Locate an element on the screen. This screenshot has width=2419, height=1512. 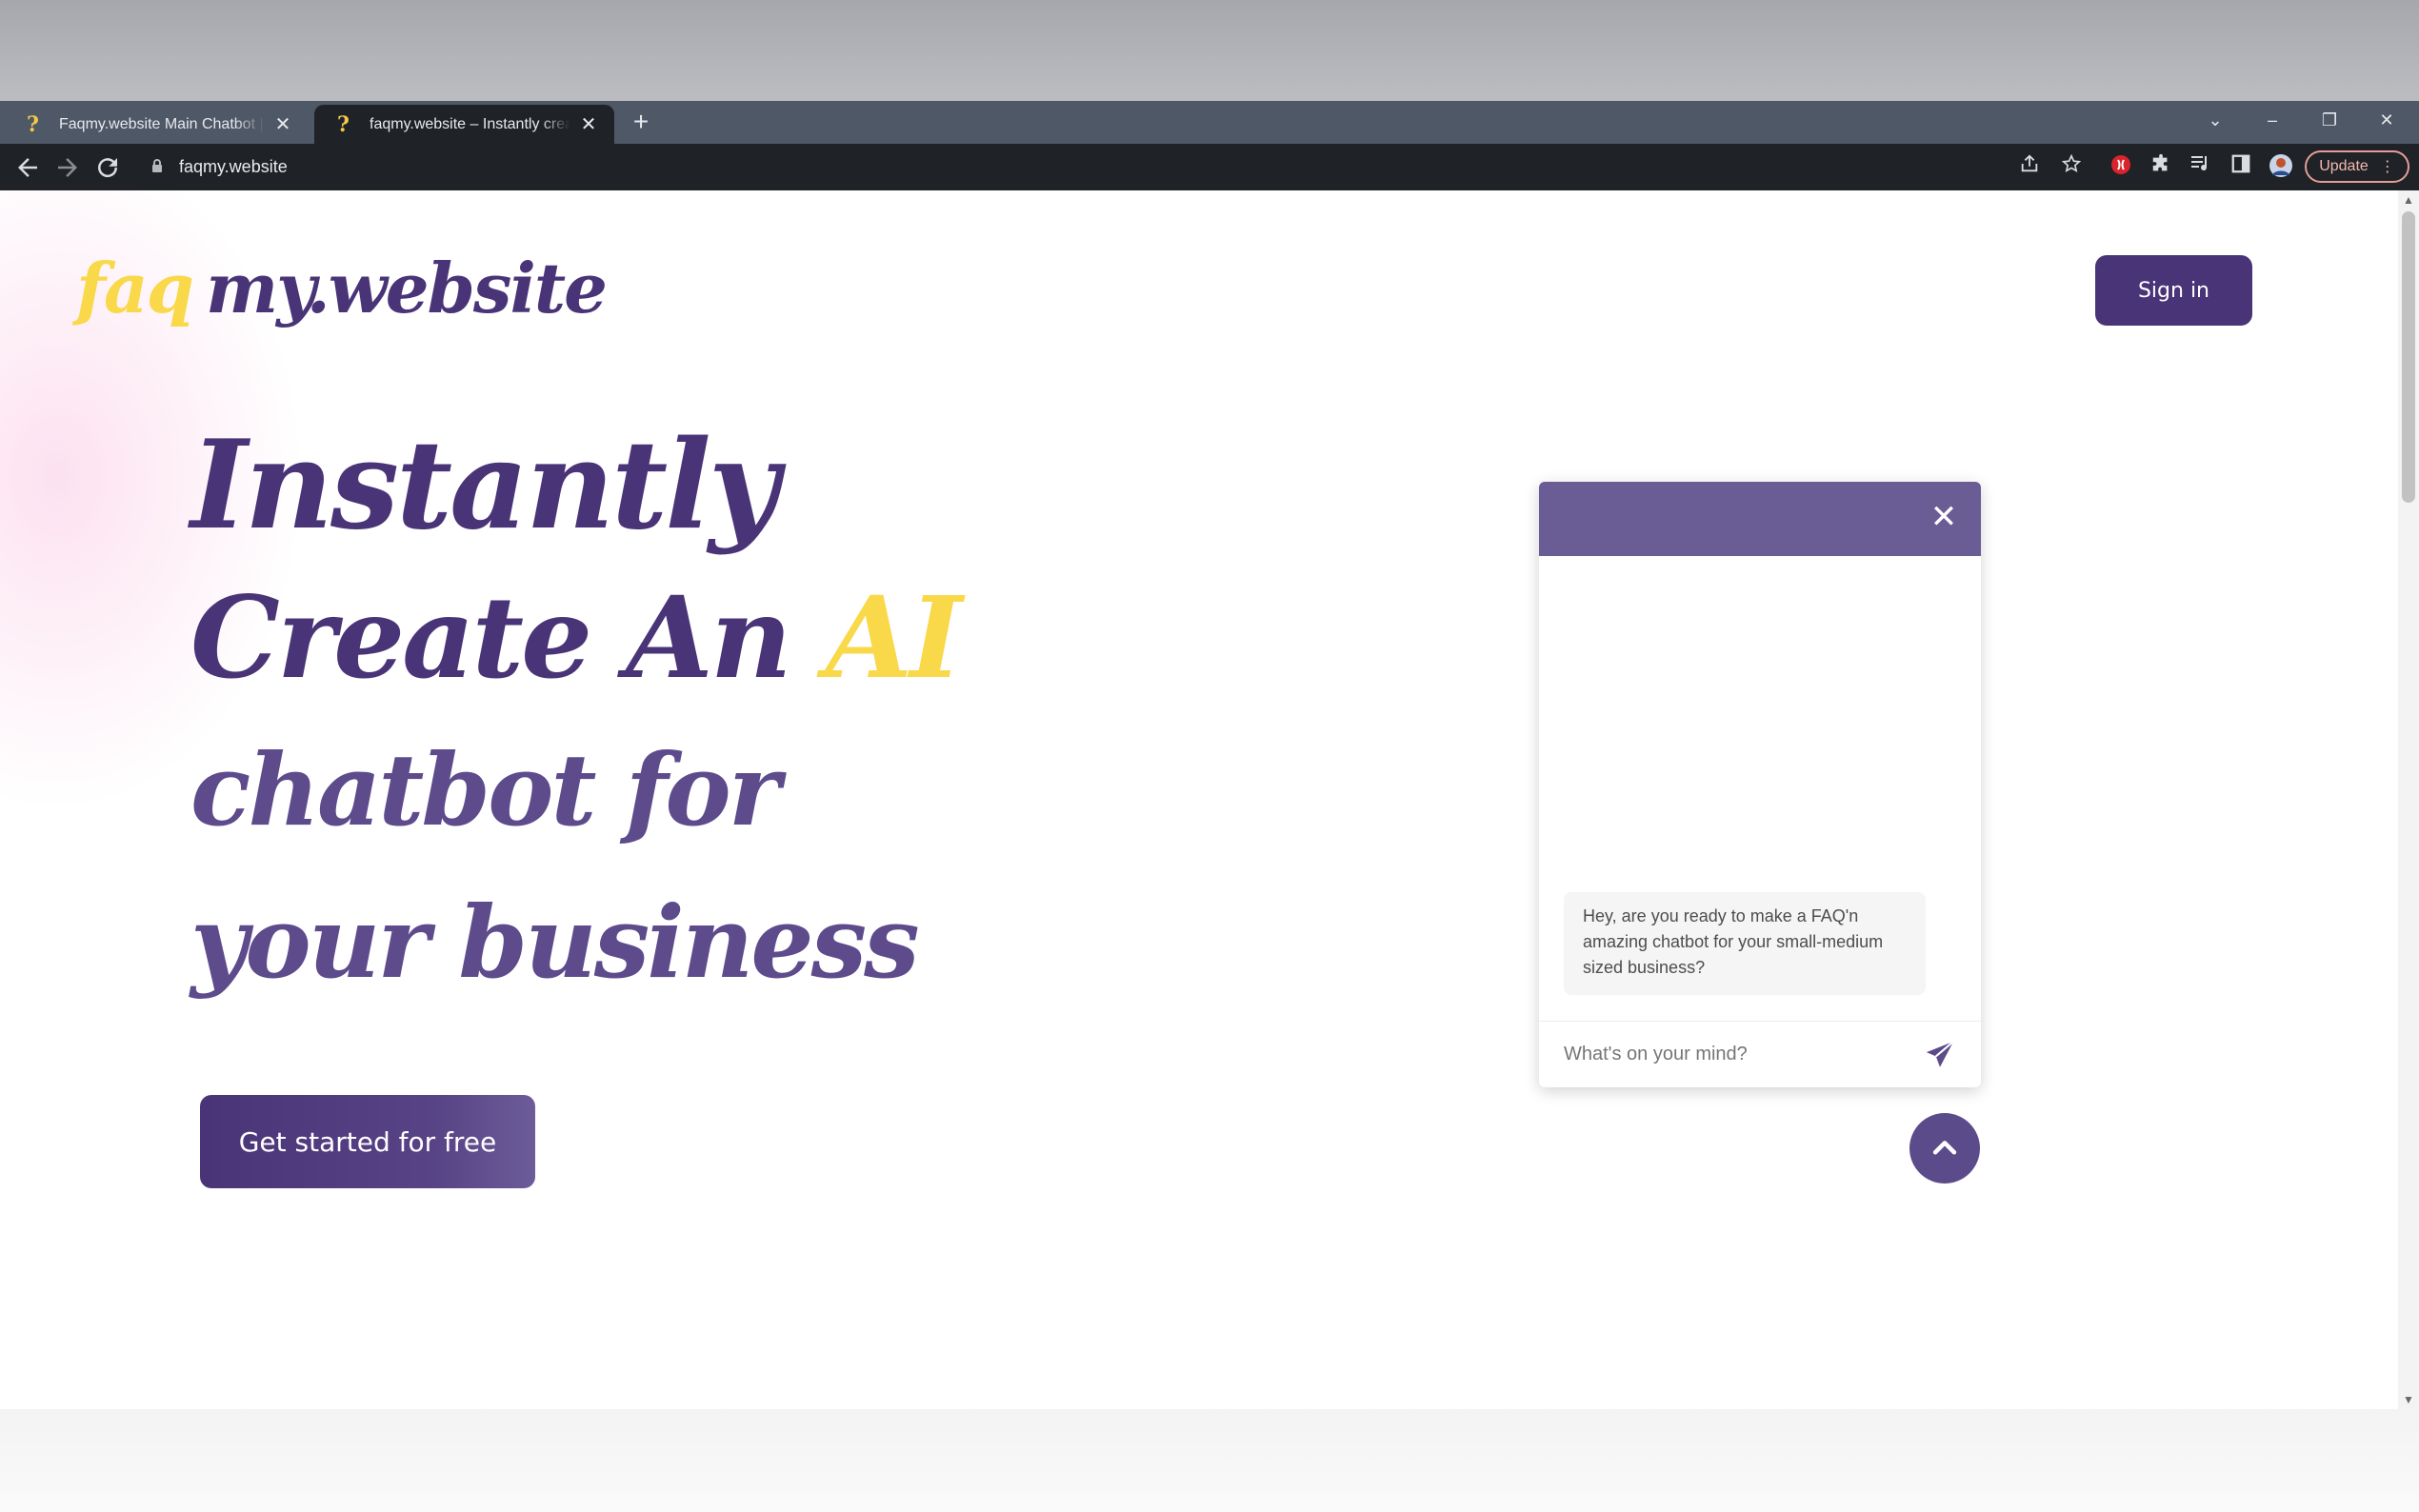
kebab-menu-icon: ⋮ is located at coordinates (2387, 167).